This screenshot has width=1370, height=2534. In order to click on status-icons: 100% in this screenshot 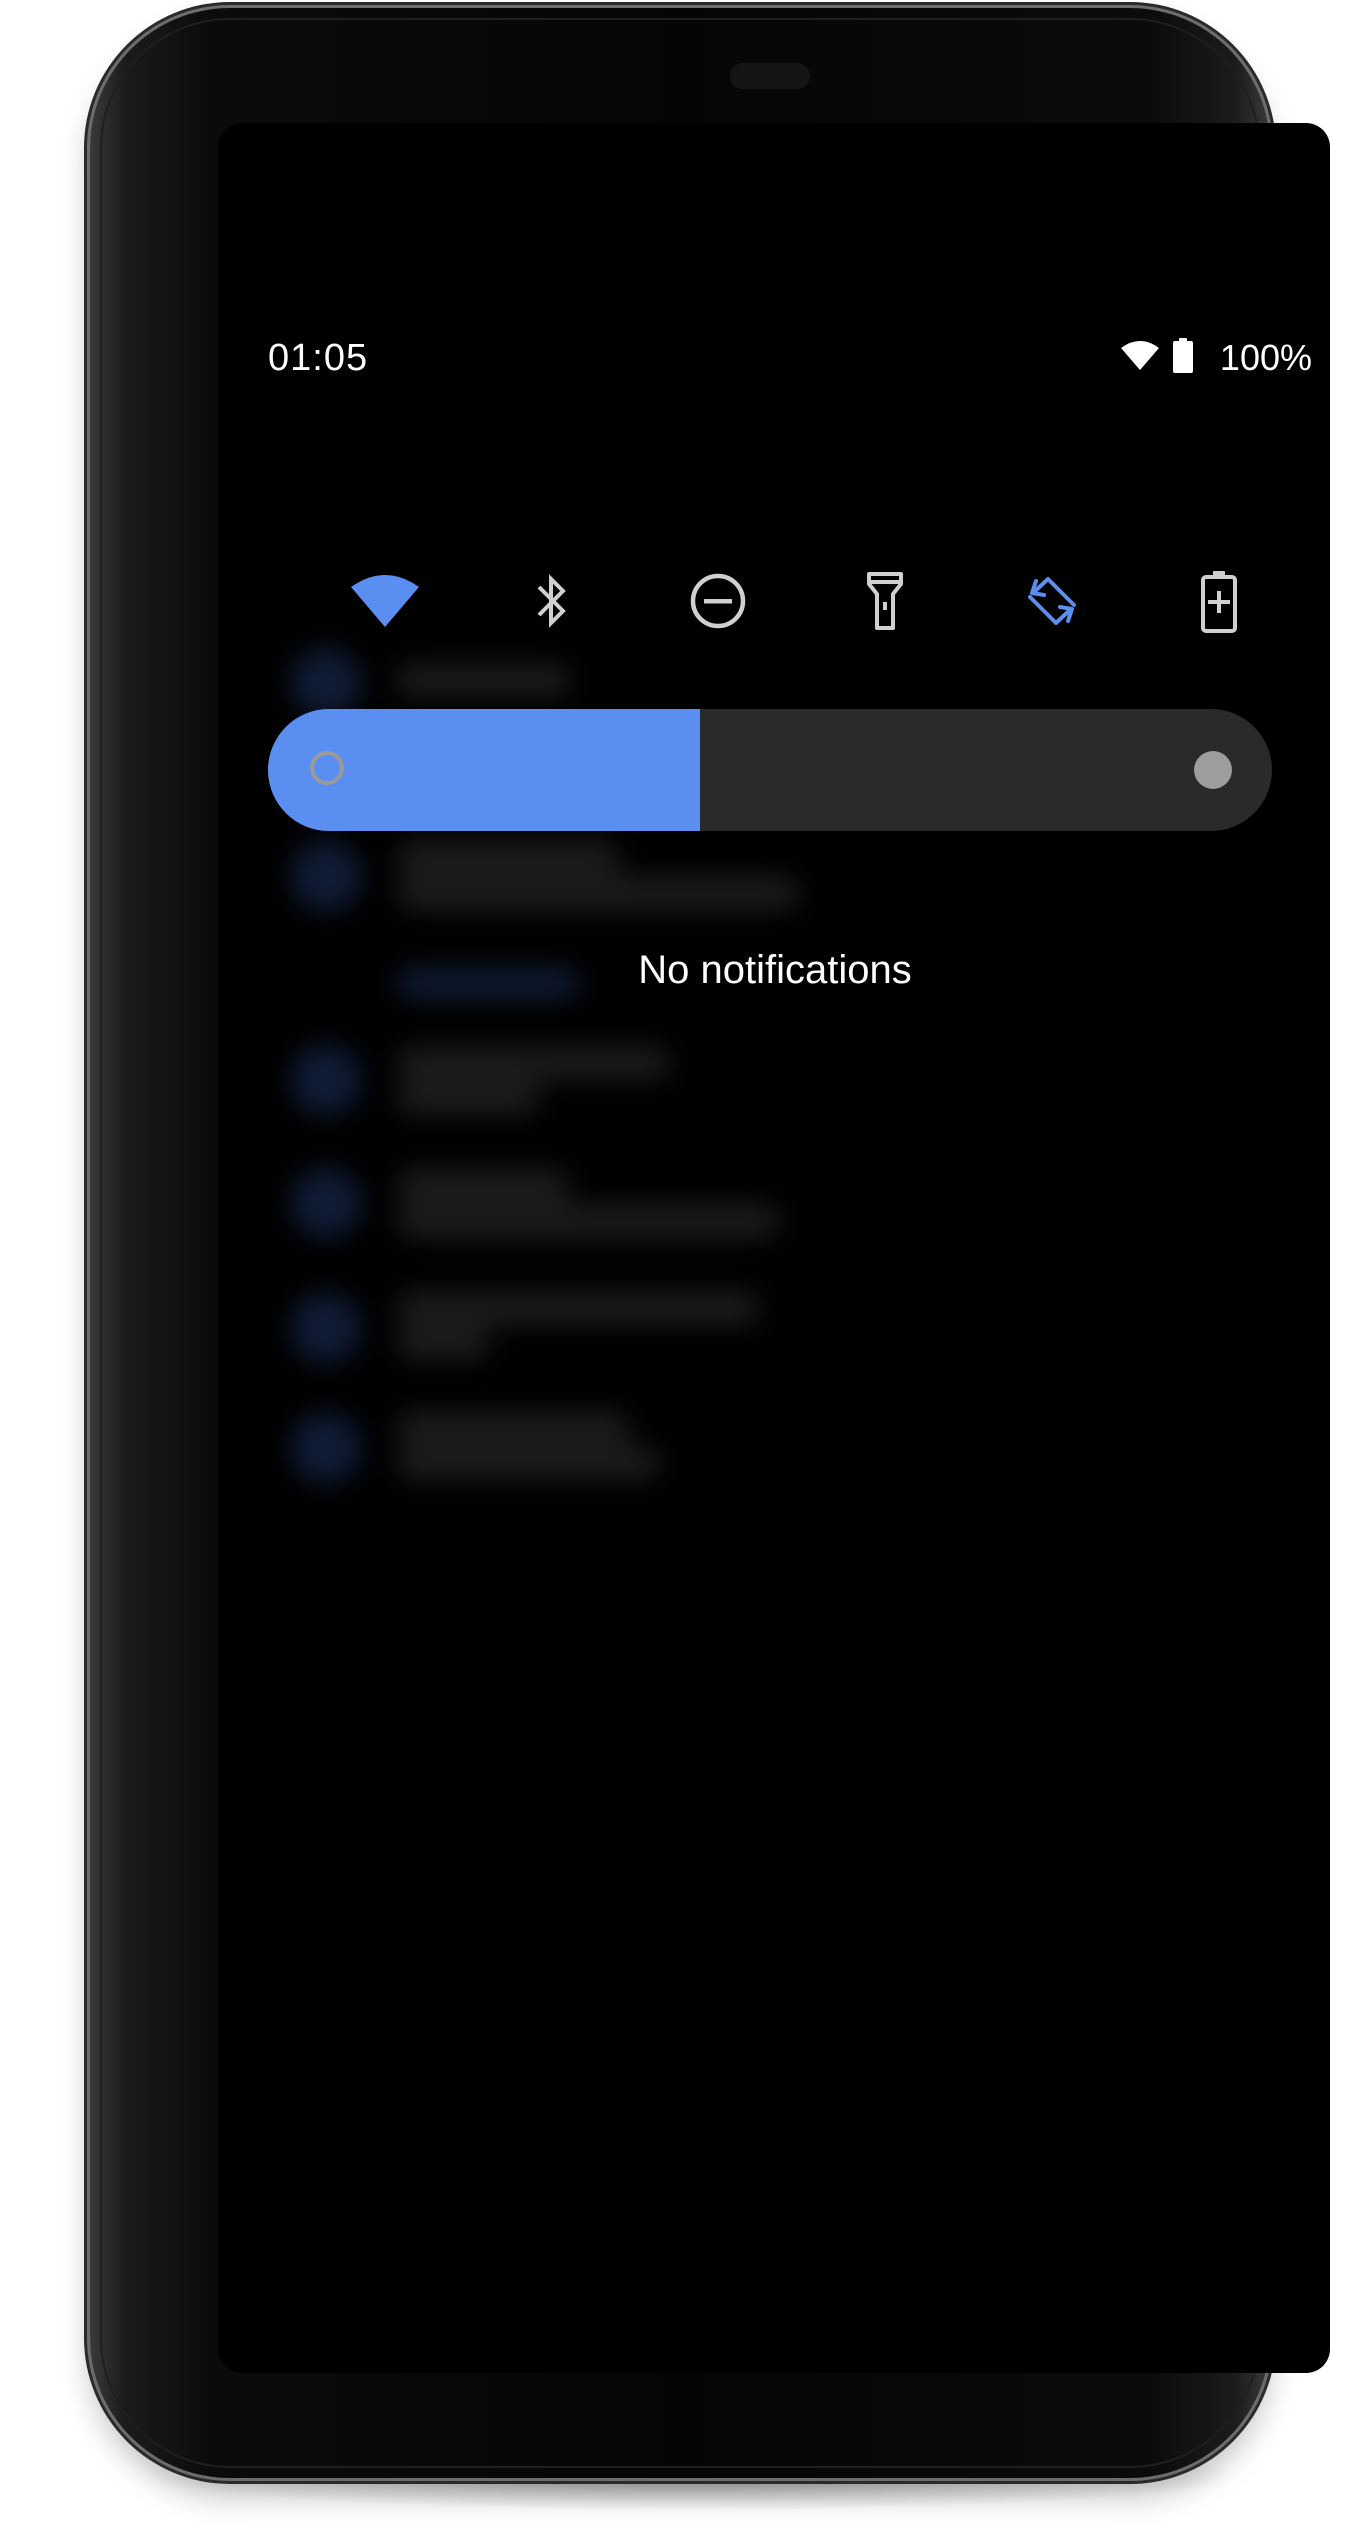, I will do `click(1216, 358)`.